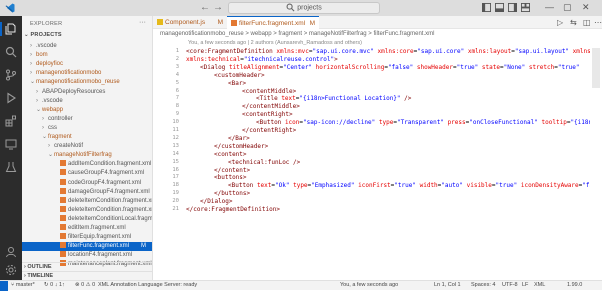  What do you see at coordinates (241, 146) in the screenshot?
I see `code-line: </customHeader>` at bounding box center [241, 146].